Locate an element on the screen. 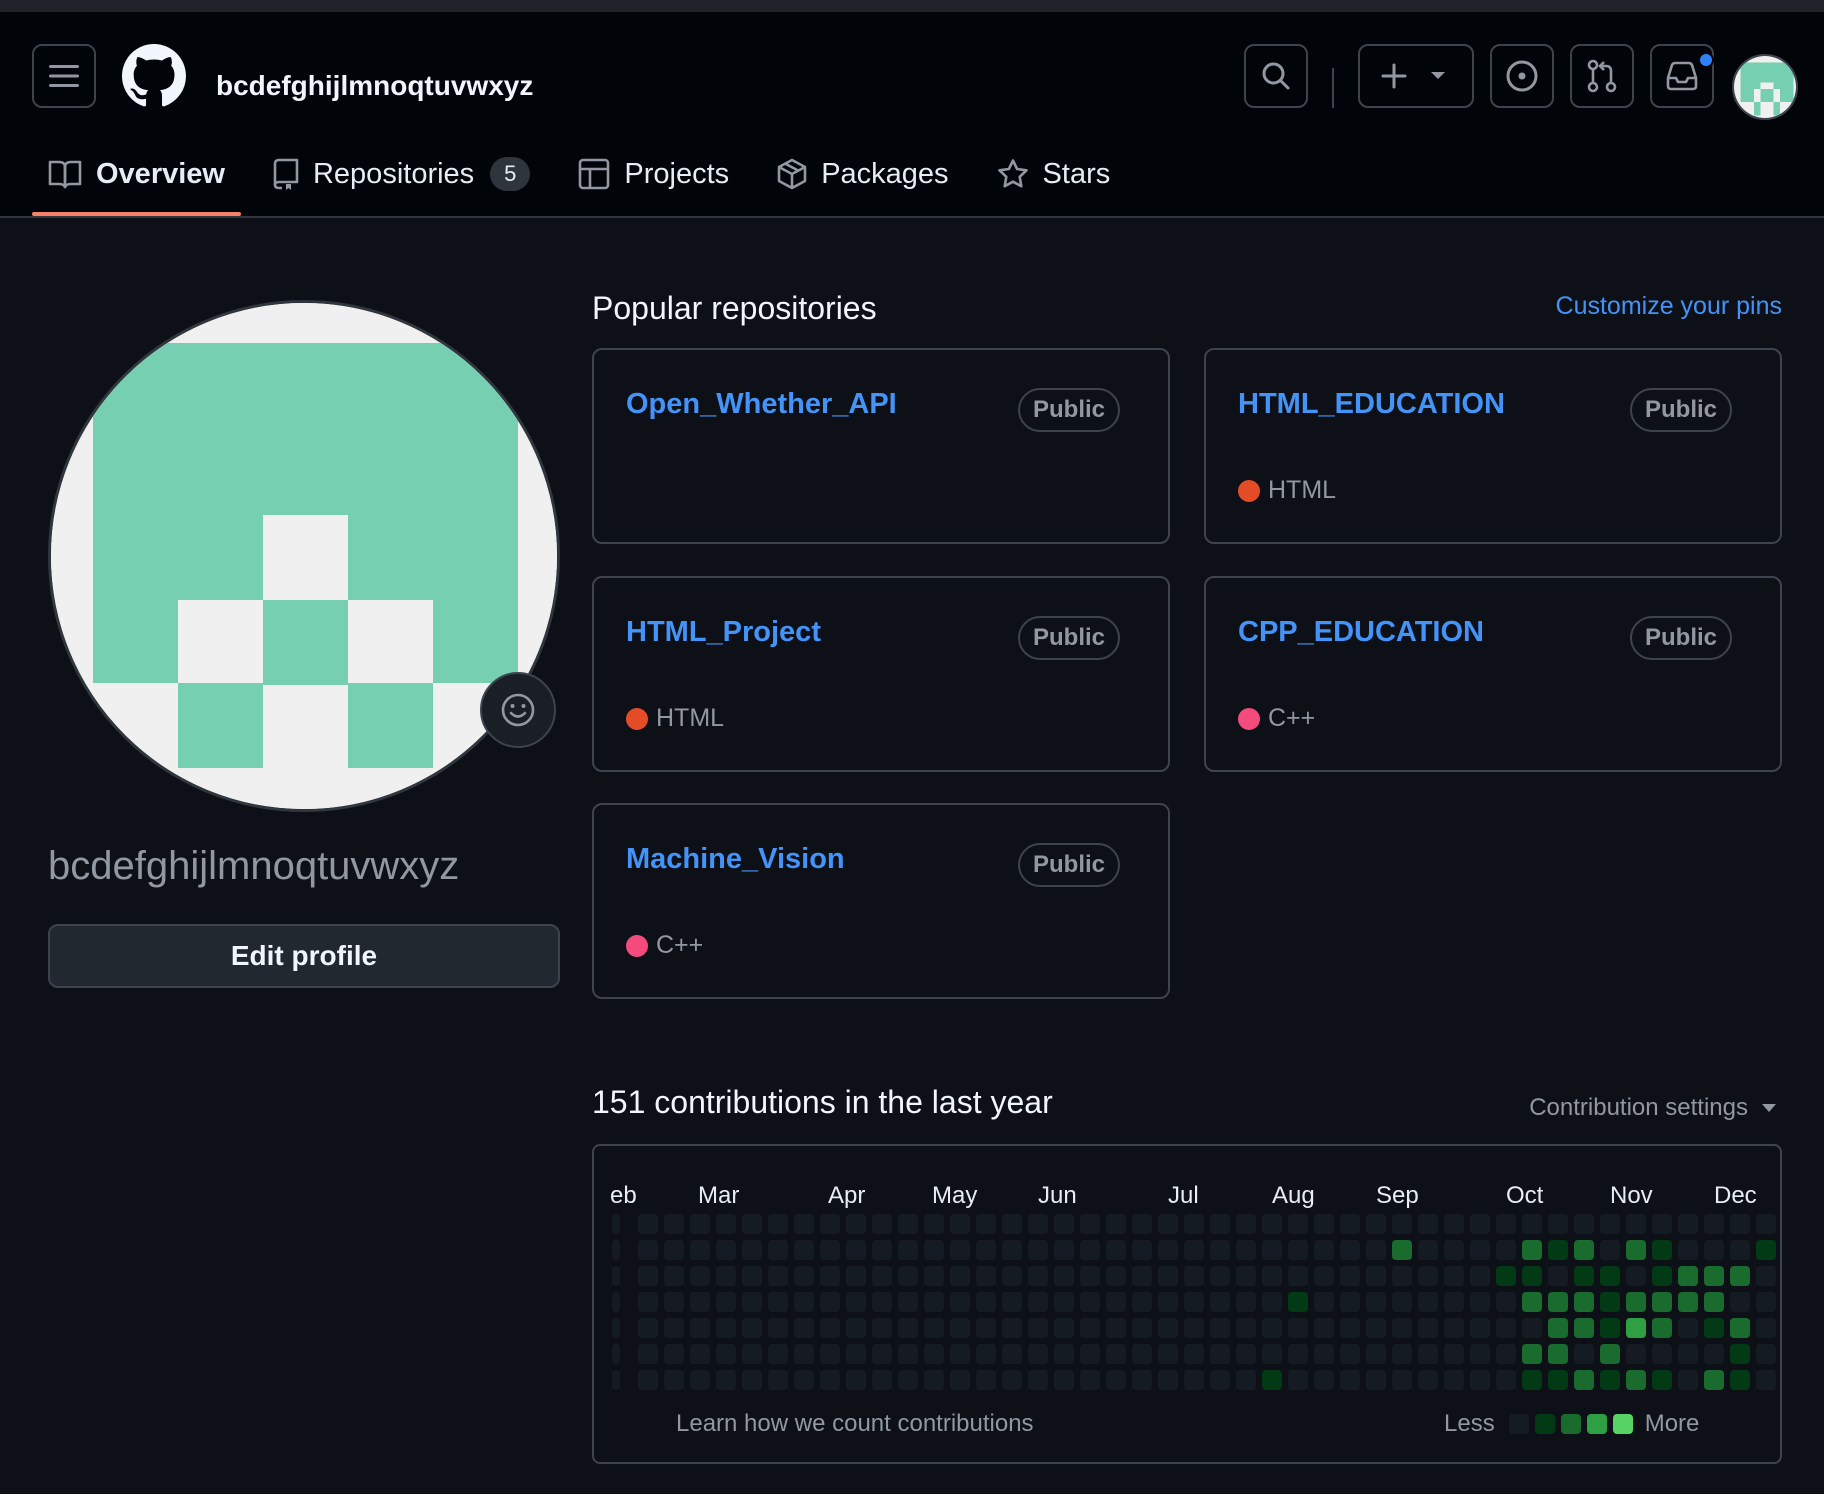  tab-projects: Projects is located at coordinates (653, 174).